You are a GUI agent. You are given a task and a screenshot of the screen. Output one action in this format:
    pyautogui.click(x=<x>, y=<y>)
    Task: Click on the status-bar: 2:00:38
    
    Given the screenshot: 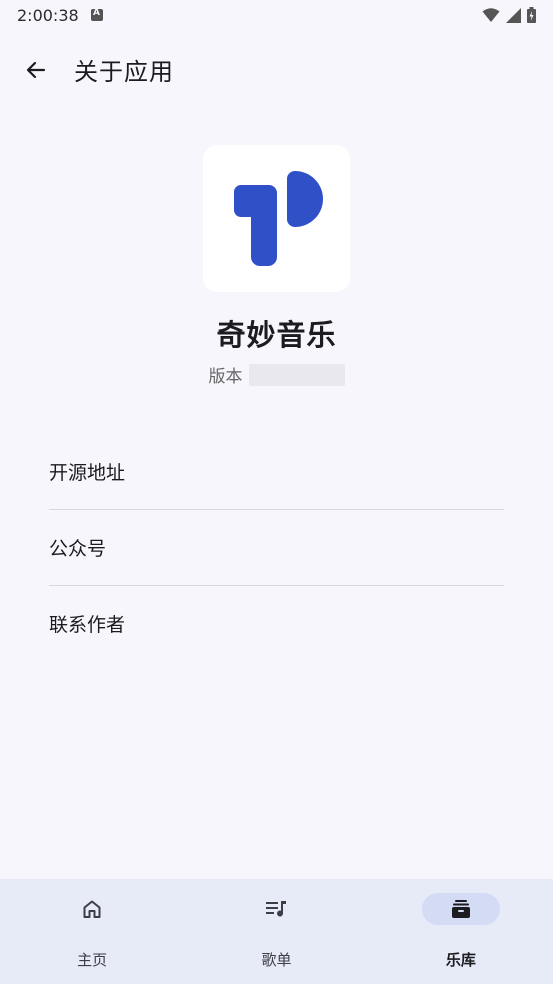 What is the action you would take?
    pyautogui.click(x=276, y=16)
    